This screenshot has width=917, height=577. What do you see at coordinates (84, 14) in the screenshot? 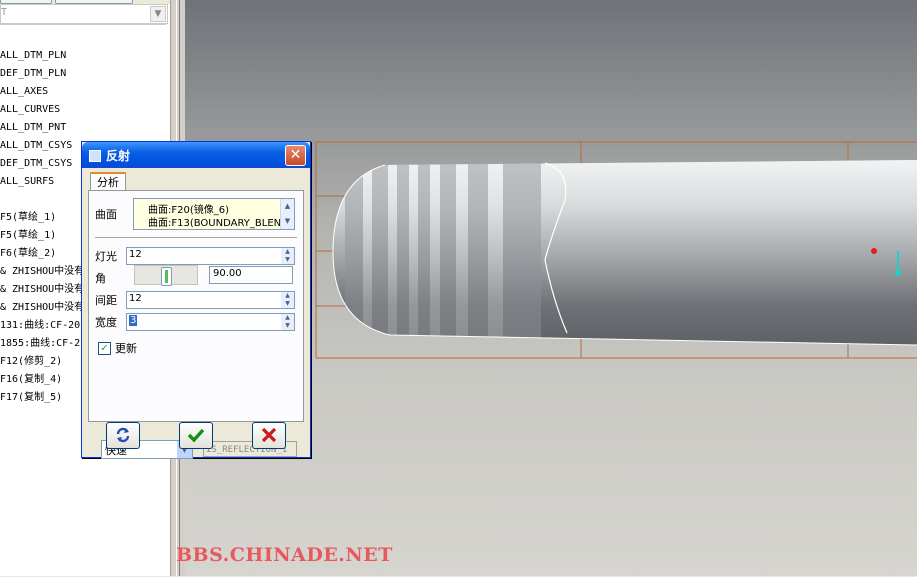
I see `tree-filter-combo: T ▼` at bounding box center [84, 14].